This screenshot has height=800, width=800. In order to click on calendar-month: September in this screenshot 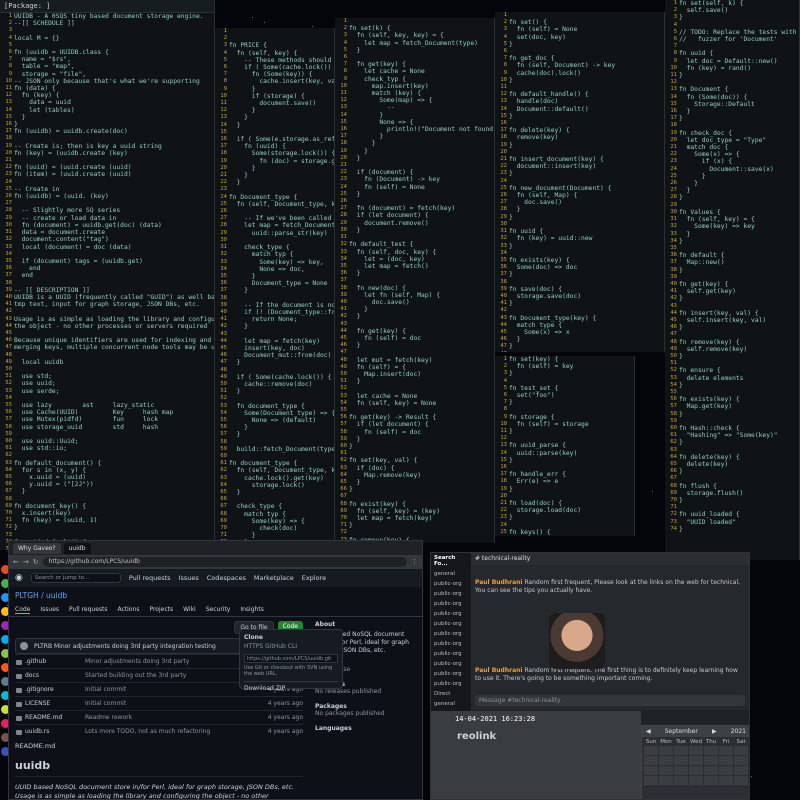, I will do `click(681, 731)`.